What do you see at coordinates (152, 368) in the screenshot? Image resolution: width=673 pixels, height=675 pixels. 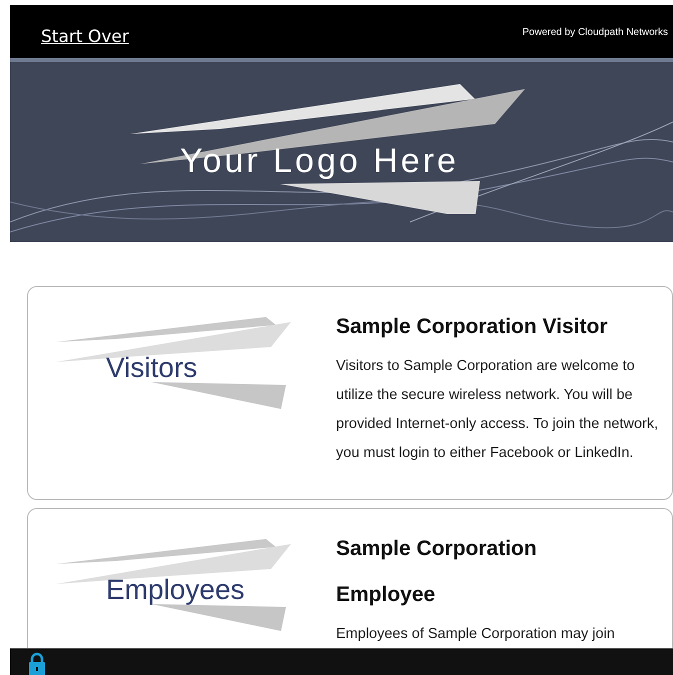 I see `logo-text: Visitors` at bounding box center [152, 368].